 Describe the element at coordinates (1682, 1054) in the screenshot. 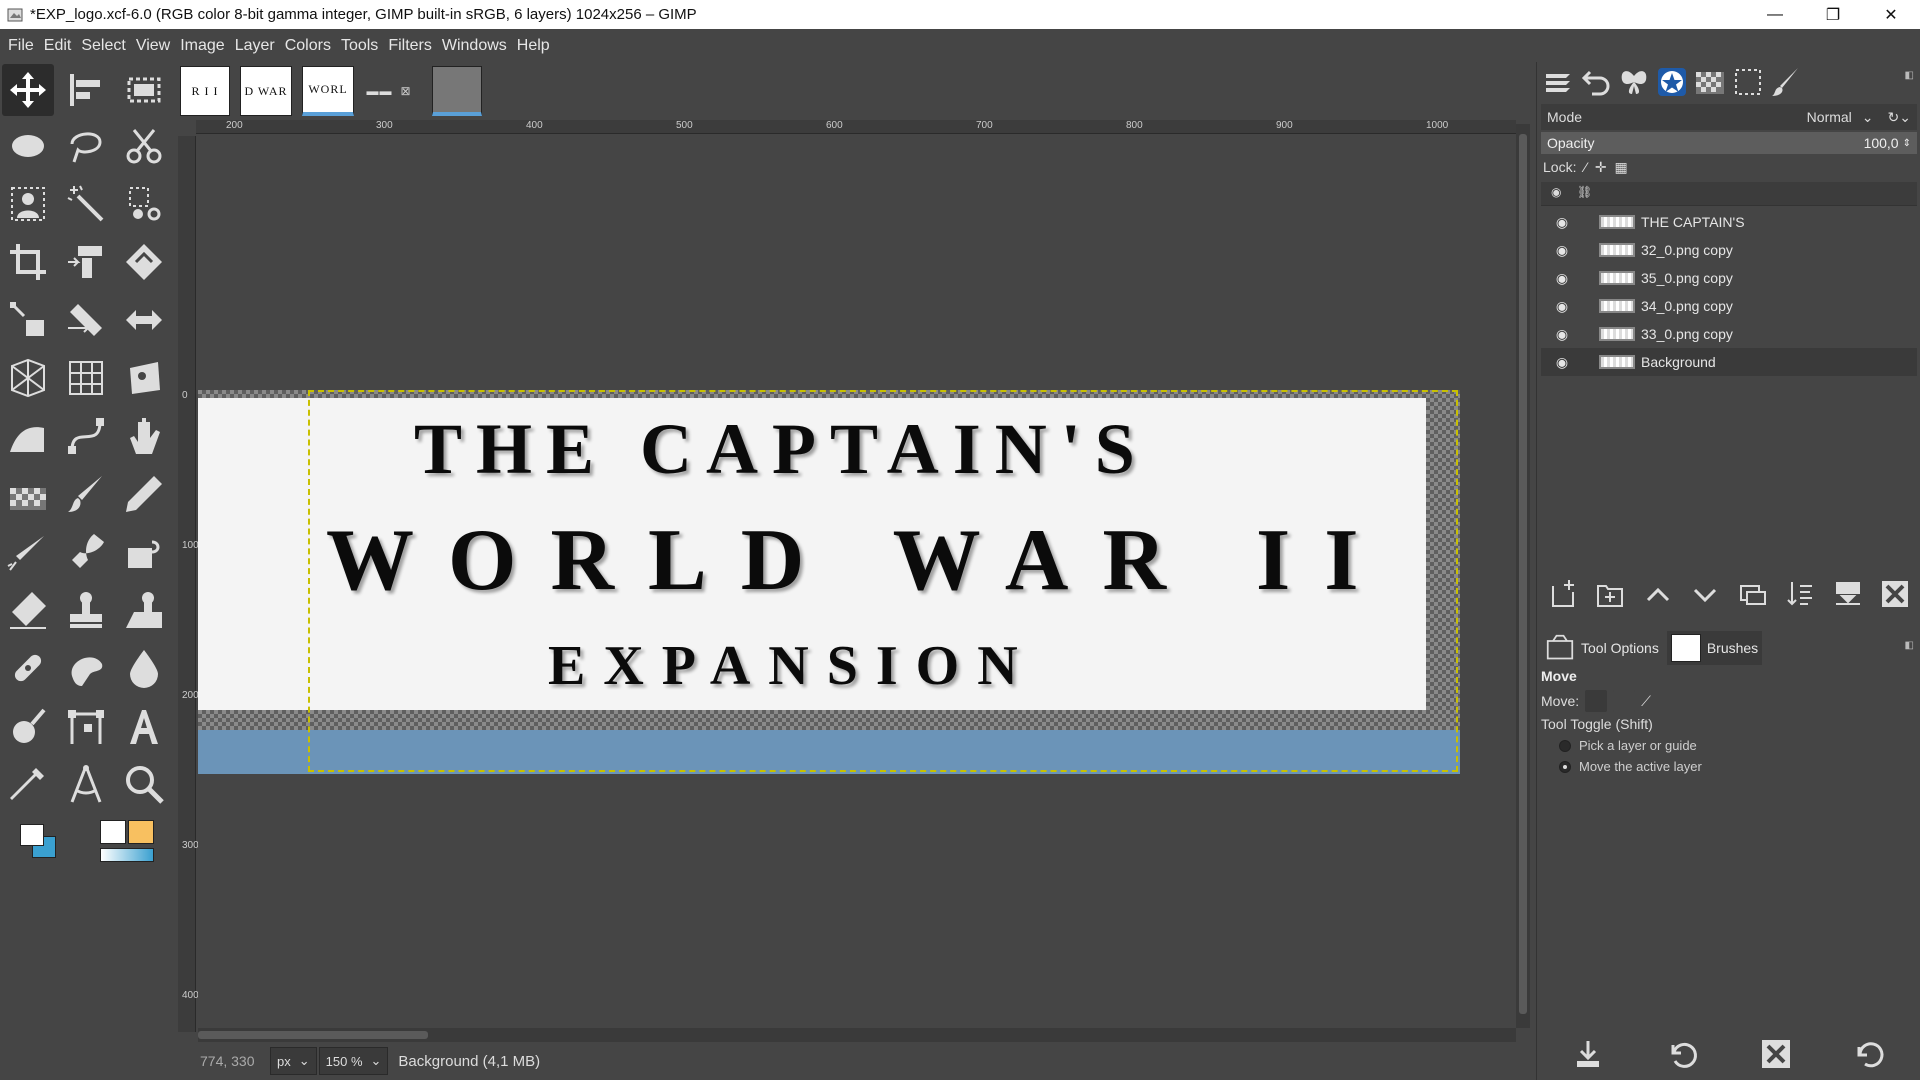

I see `restore-options-button` at that location.